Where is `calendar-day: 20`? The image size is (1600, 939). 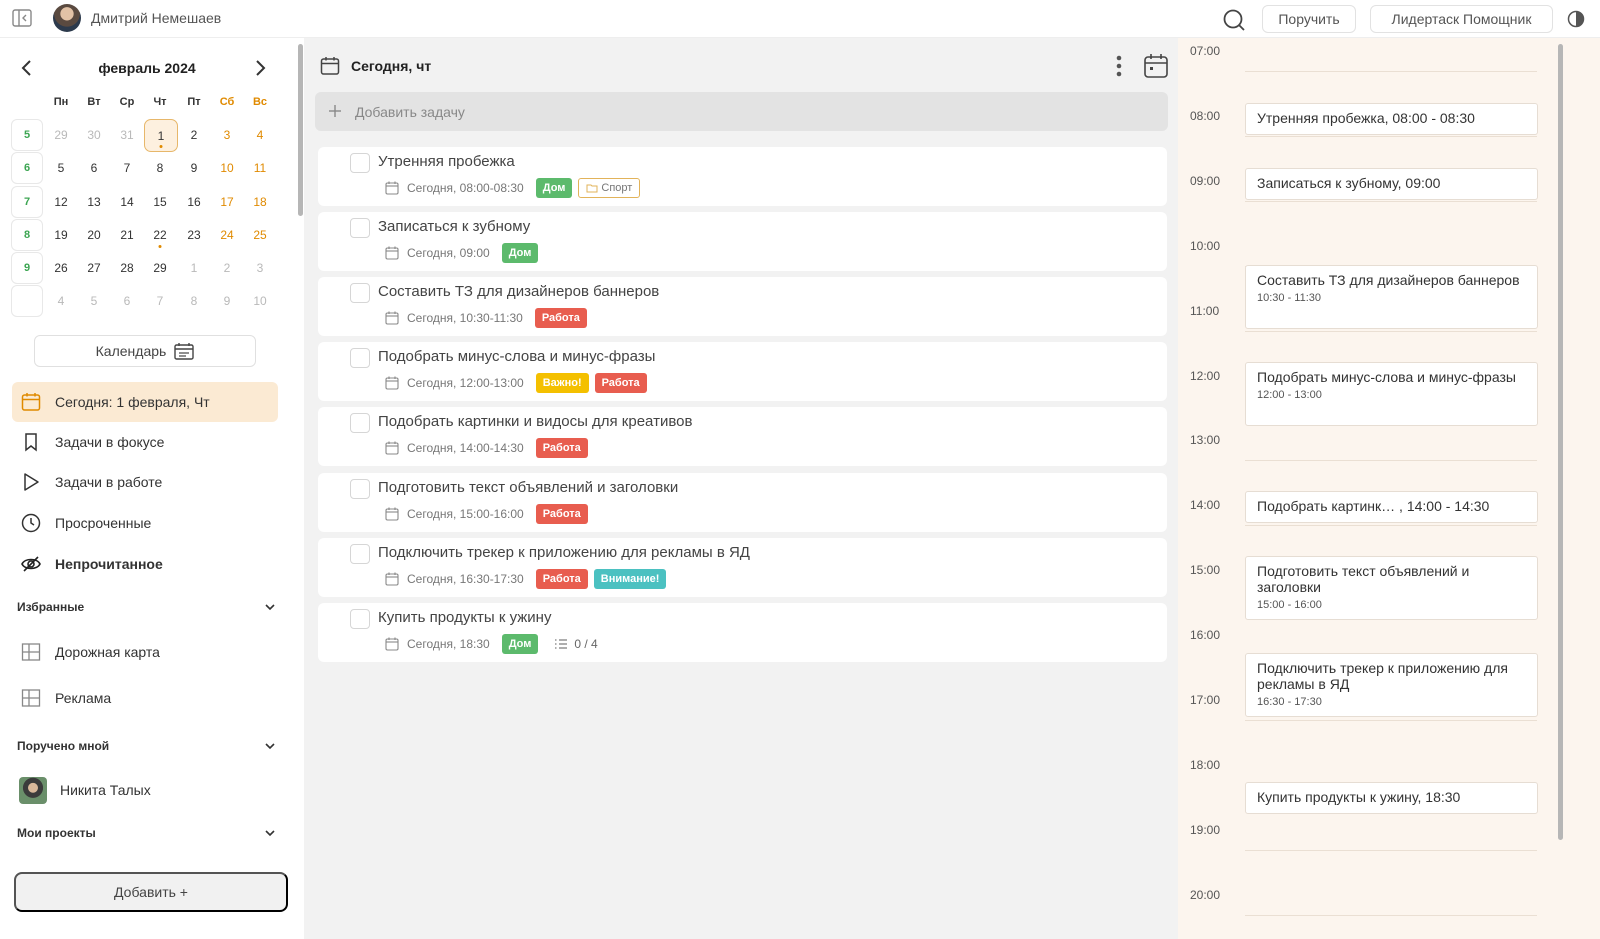
calendar-day: 20 is located at coordinates (94, 235).